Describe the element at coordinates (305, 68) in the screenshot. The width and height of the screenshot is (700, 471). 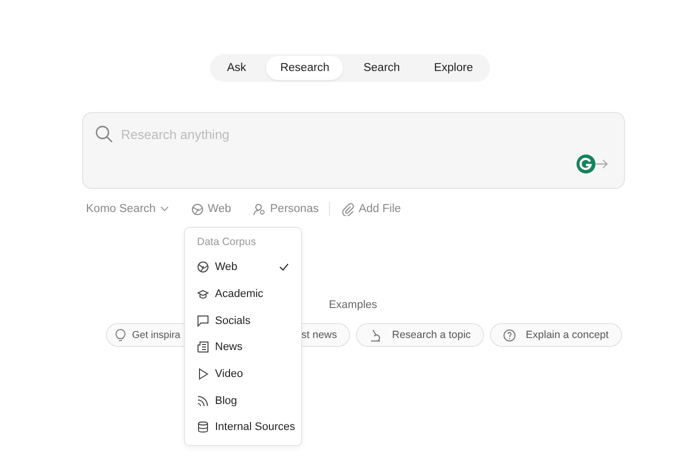
I see `mode-tab: Research` at that location.